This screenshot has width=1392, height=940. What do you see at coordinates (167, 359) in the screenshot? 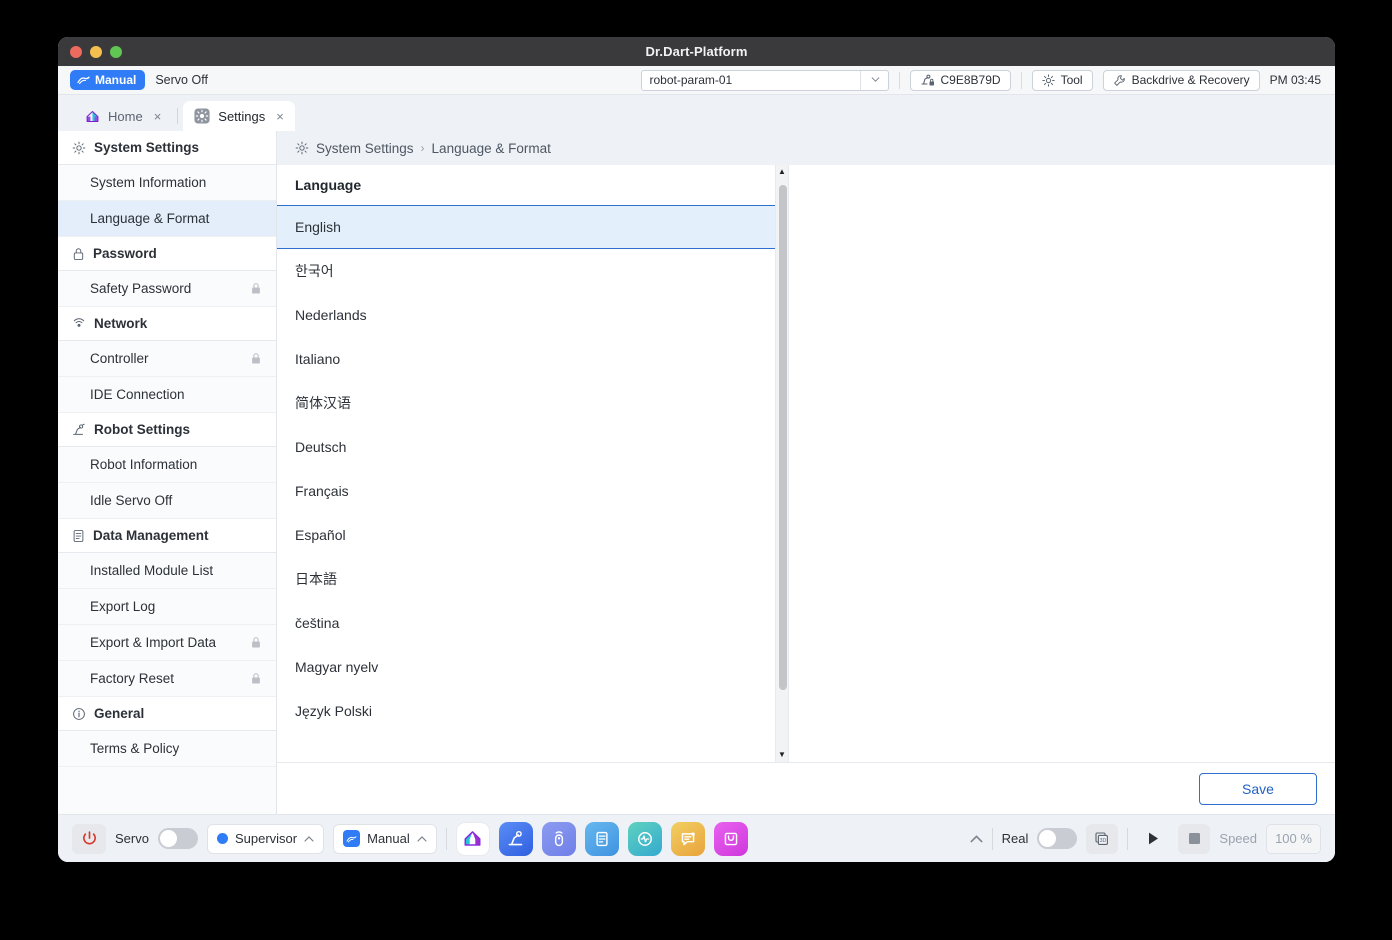
I see `sidebar-item-controller: Controller` at bounding box center [167, 359].